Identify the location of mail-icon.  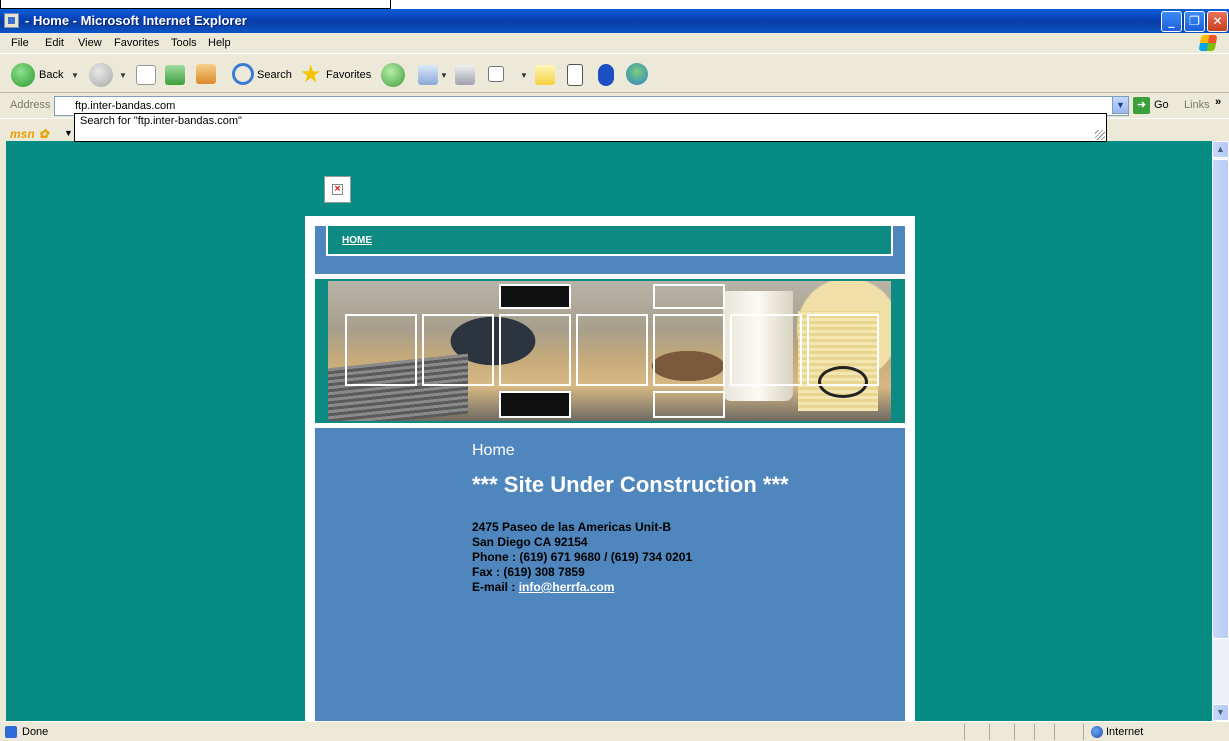
(428, 75).